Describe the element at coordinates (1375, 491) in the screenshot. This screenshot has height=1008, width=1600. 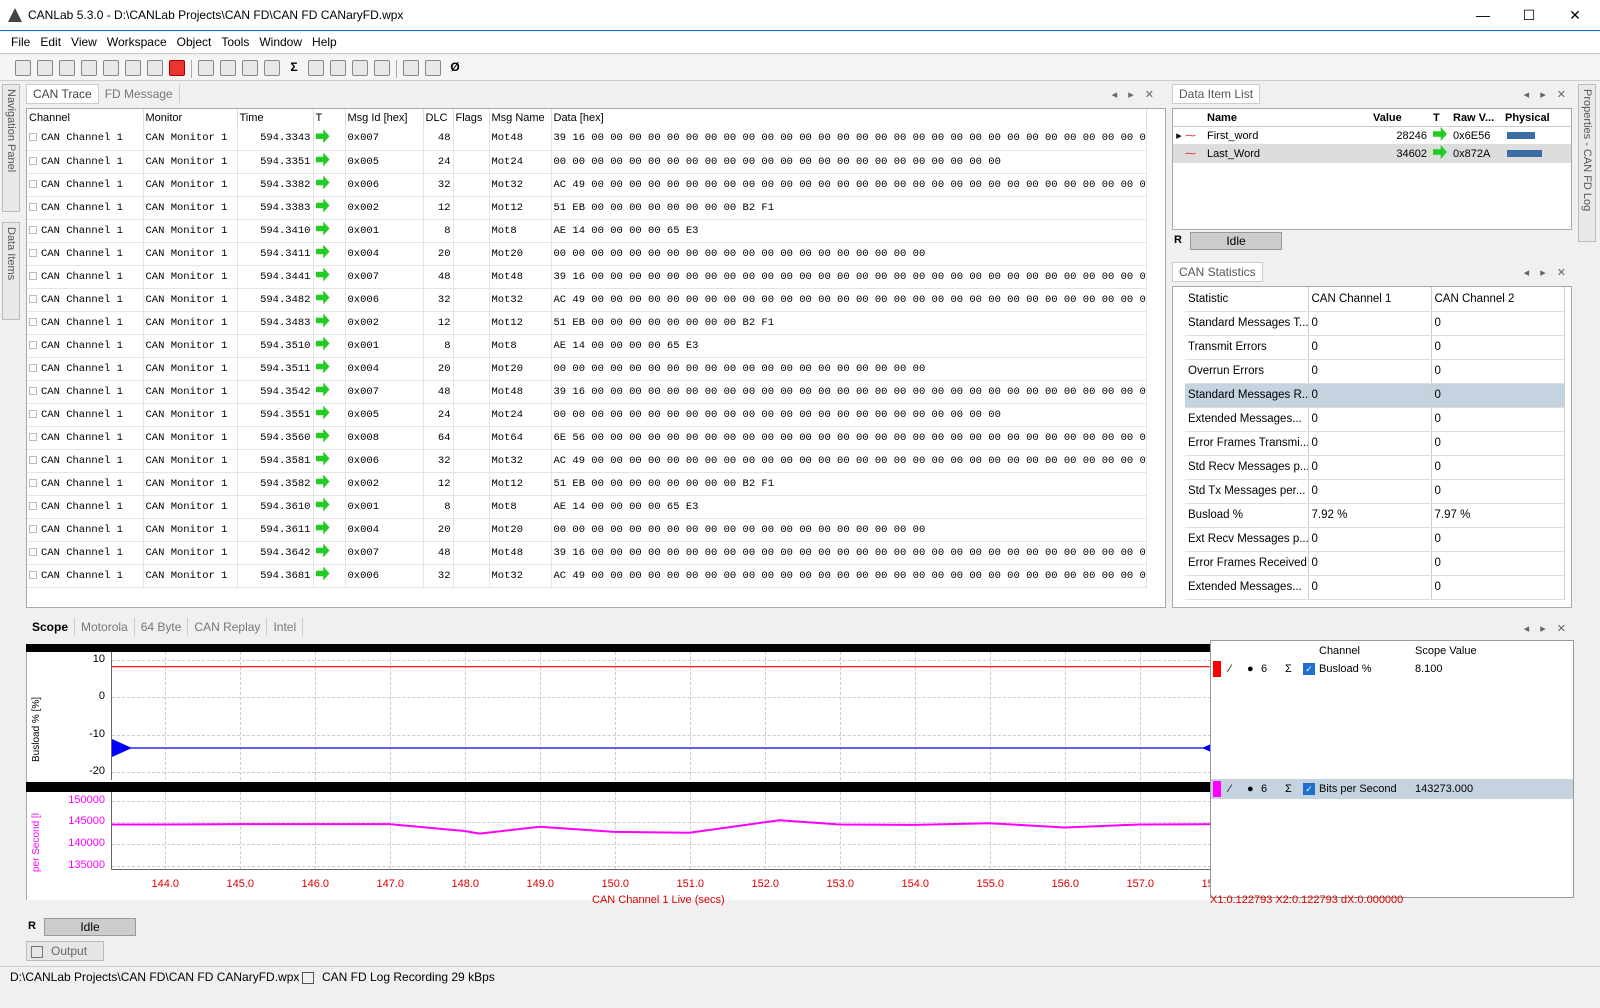
I see `statistics-row: Std Tx Messages per... 0 0` at that location.